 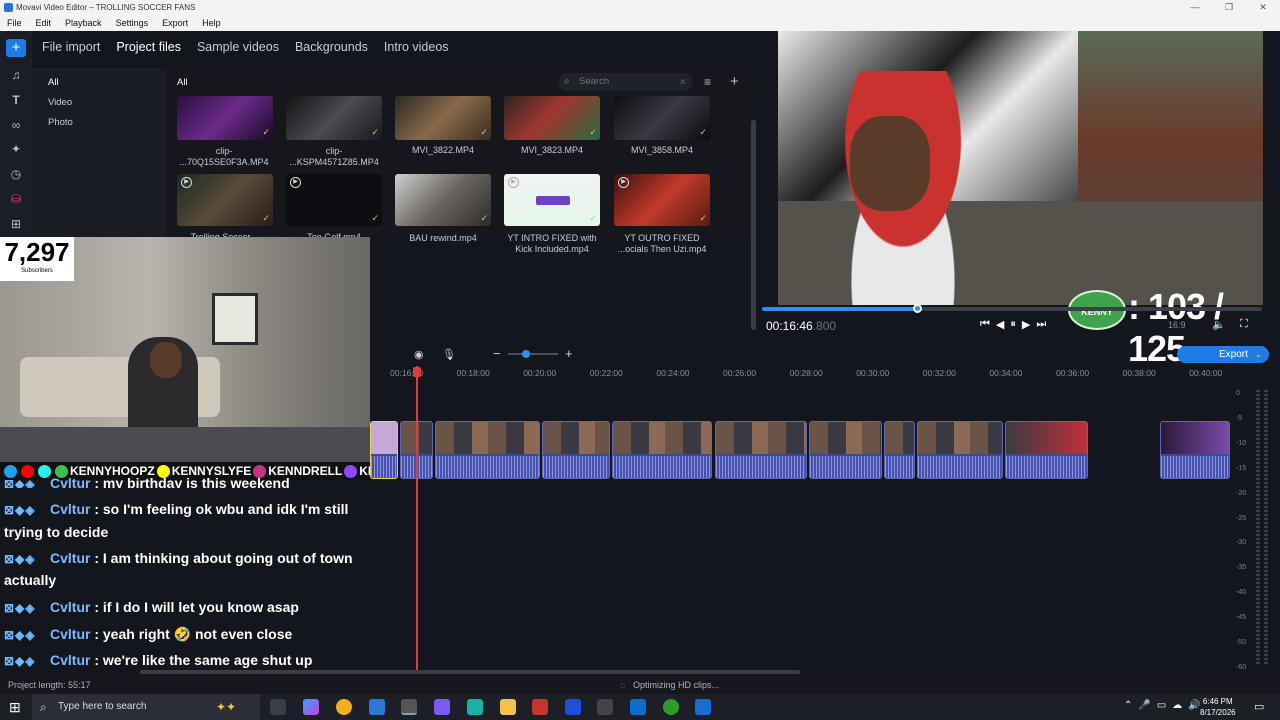 I want to click on capcut-icon, so click(x=605, y=707).